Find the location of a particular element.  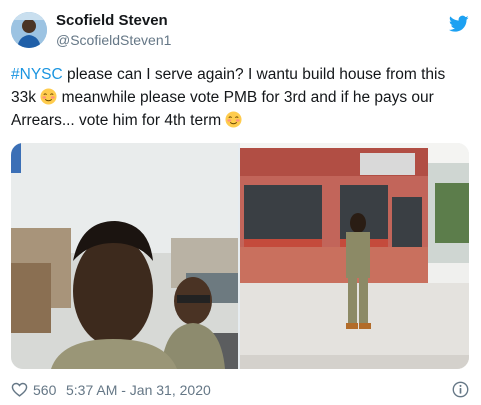

user-display-name: Scofield Steven is located at coordinates (112, 20).